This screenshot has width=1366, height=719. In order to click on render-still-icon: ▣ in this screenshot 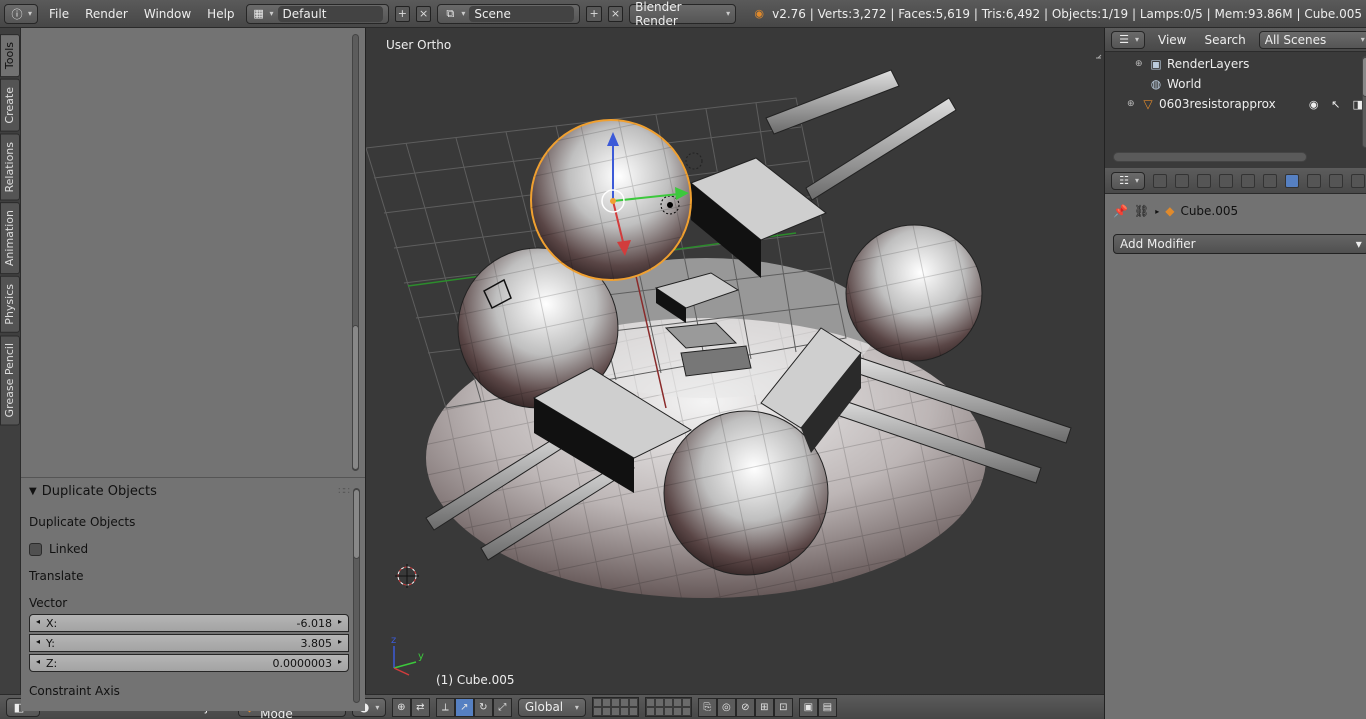, I will do `click(808, 707)`.